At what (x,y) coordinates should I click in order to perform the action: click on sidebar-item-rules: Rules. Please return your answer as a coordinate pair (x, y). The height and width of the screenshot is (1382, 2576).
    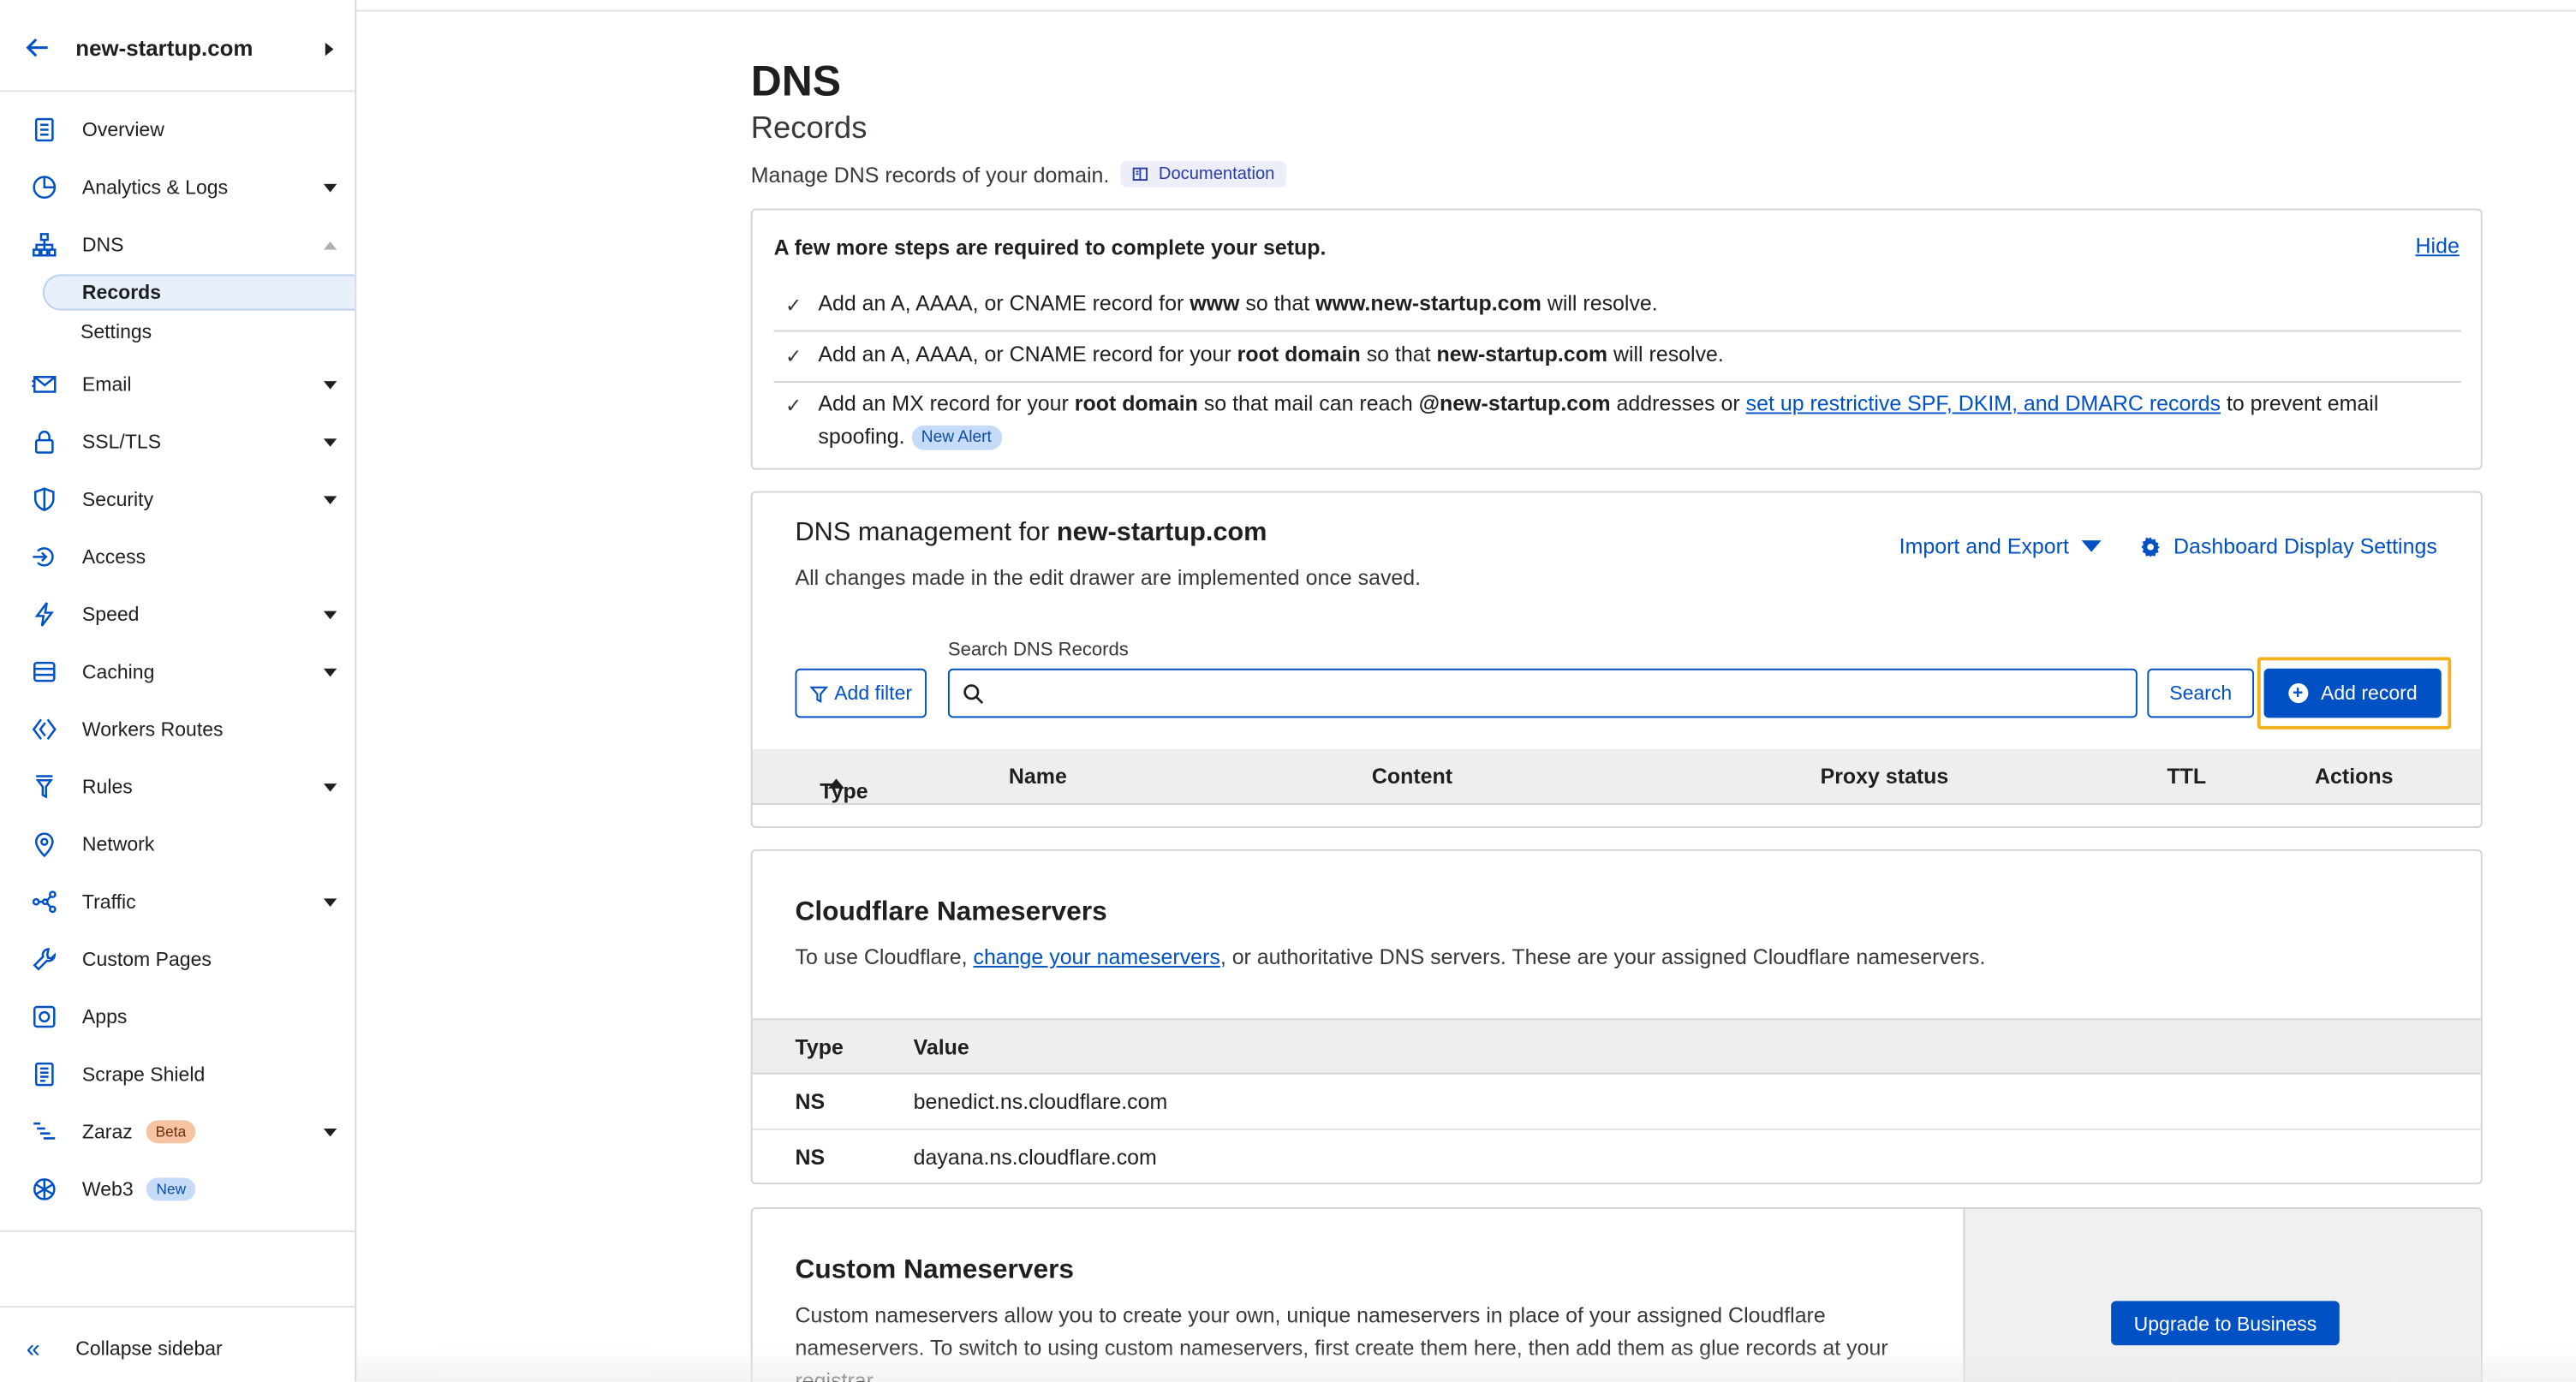
    Looking at the image, I should click on (177, 787).